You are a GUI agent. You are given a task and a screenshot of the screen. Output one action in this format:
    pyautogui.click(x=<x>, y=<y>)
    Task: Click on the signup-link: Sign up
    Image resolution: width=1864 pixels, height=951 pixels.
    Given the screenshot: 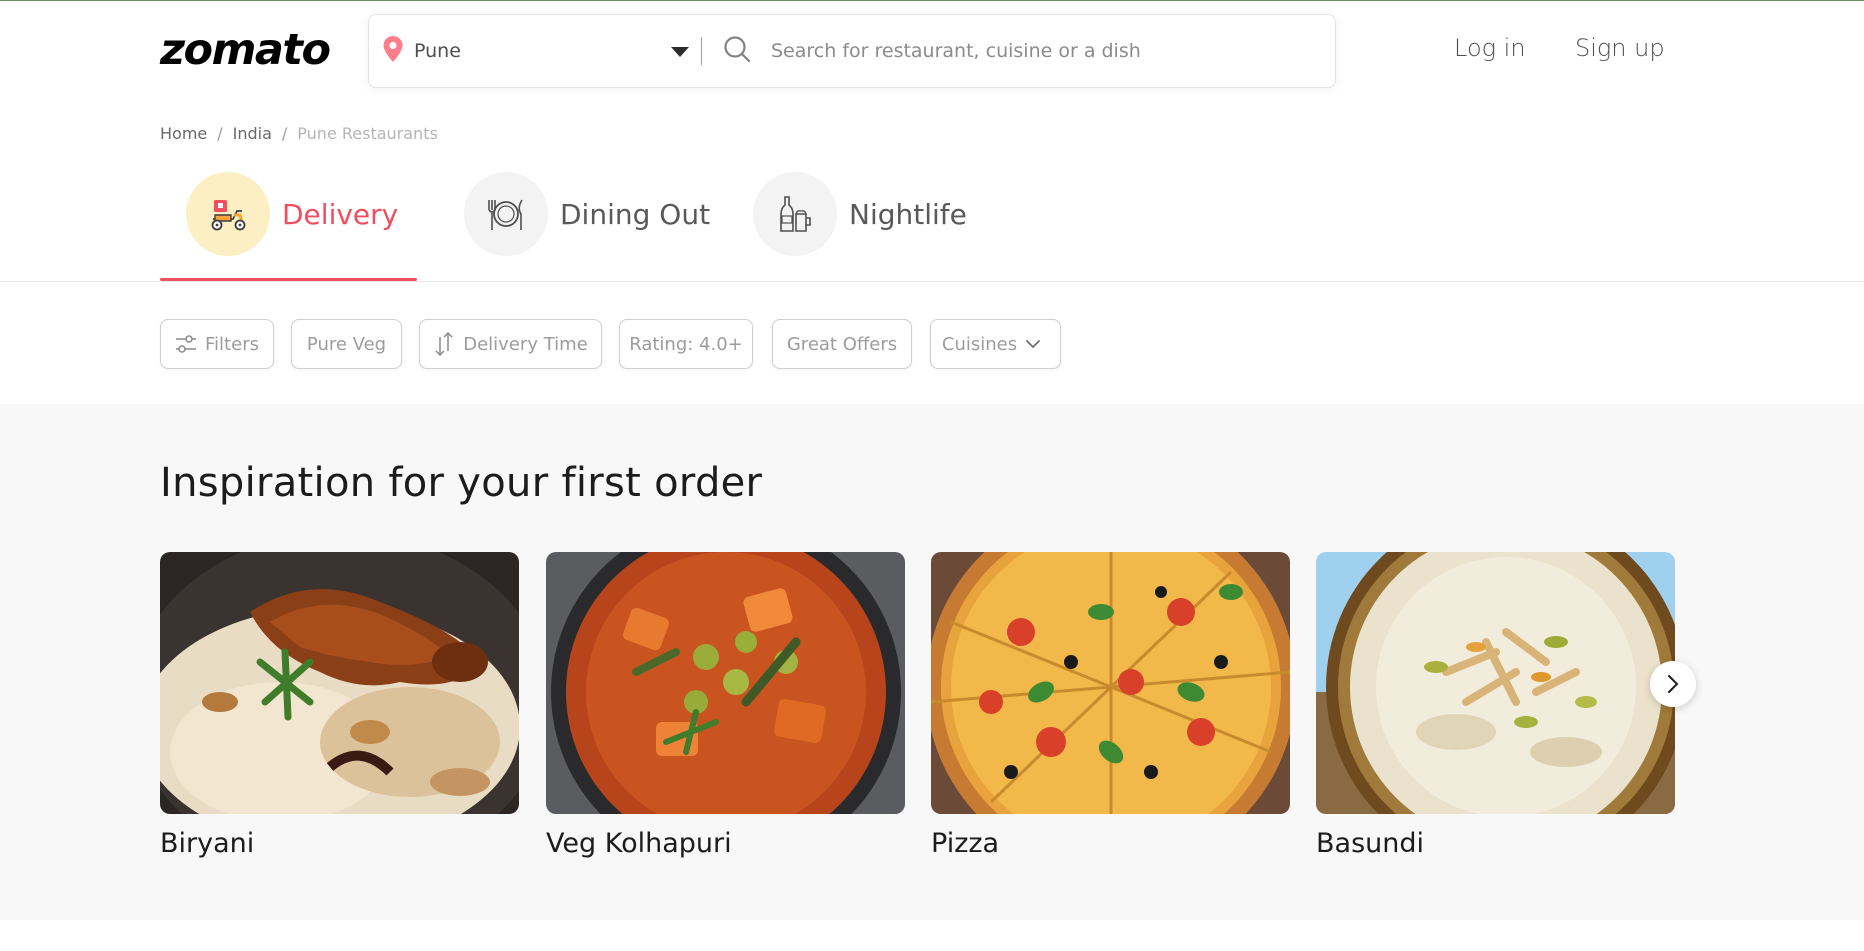 What is the action you would take?
    pyautogui.click(x=1620, y=48)
    